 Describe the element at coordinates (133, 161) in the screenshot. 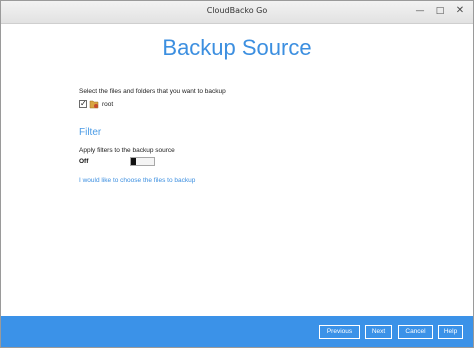

I see `toggle-knob` at that location.